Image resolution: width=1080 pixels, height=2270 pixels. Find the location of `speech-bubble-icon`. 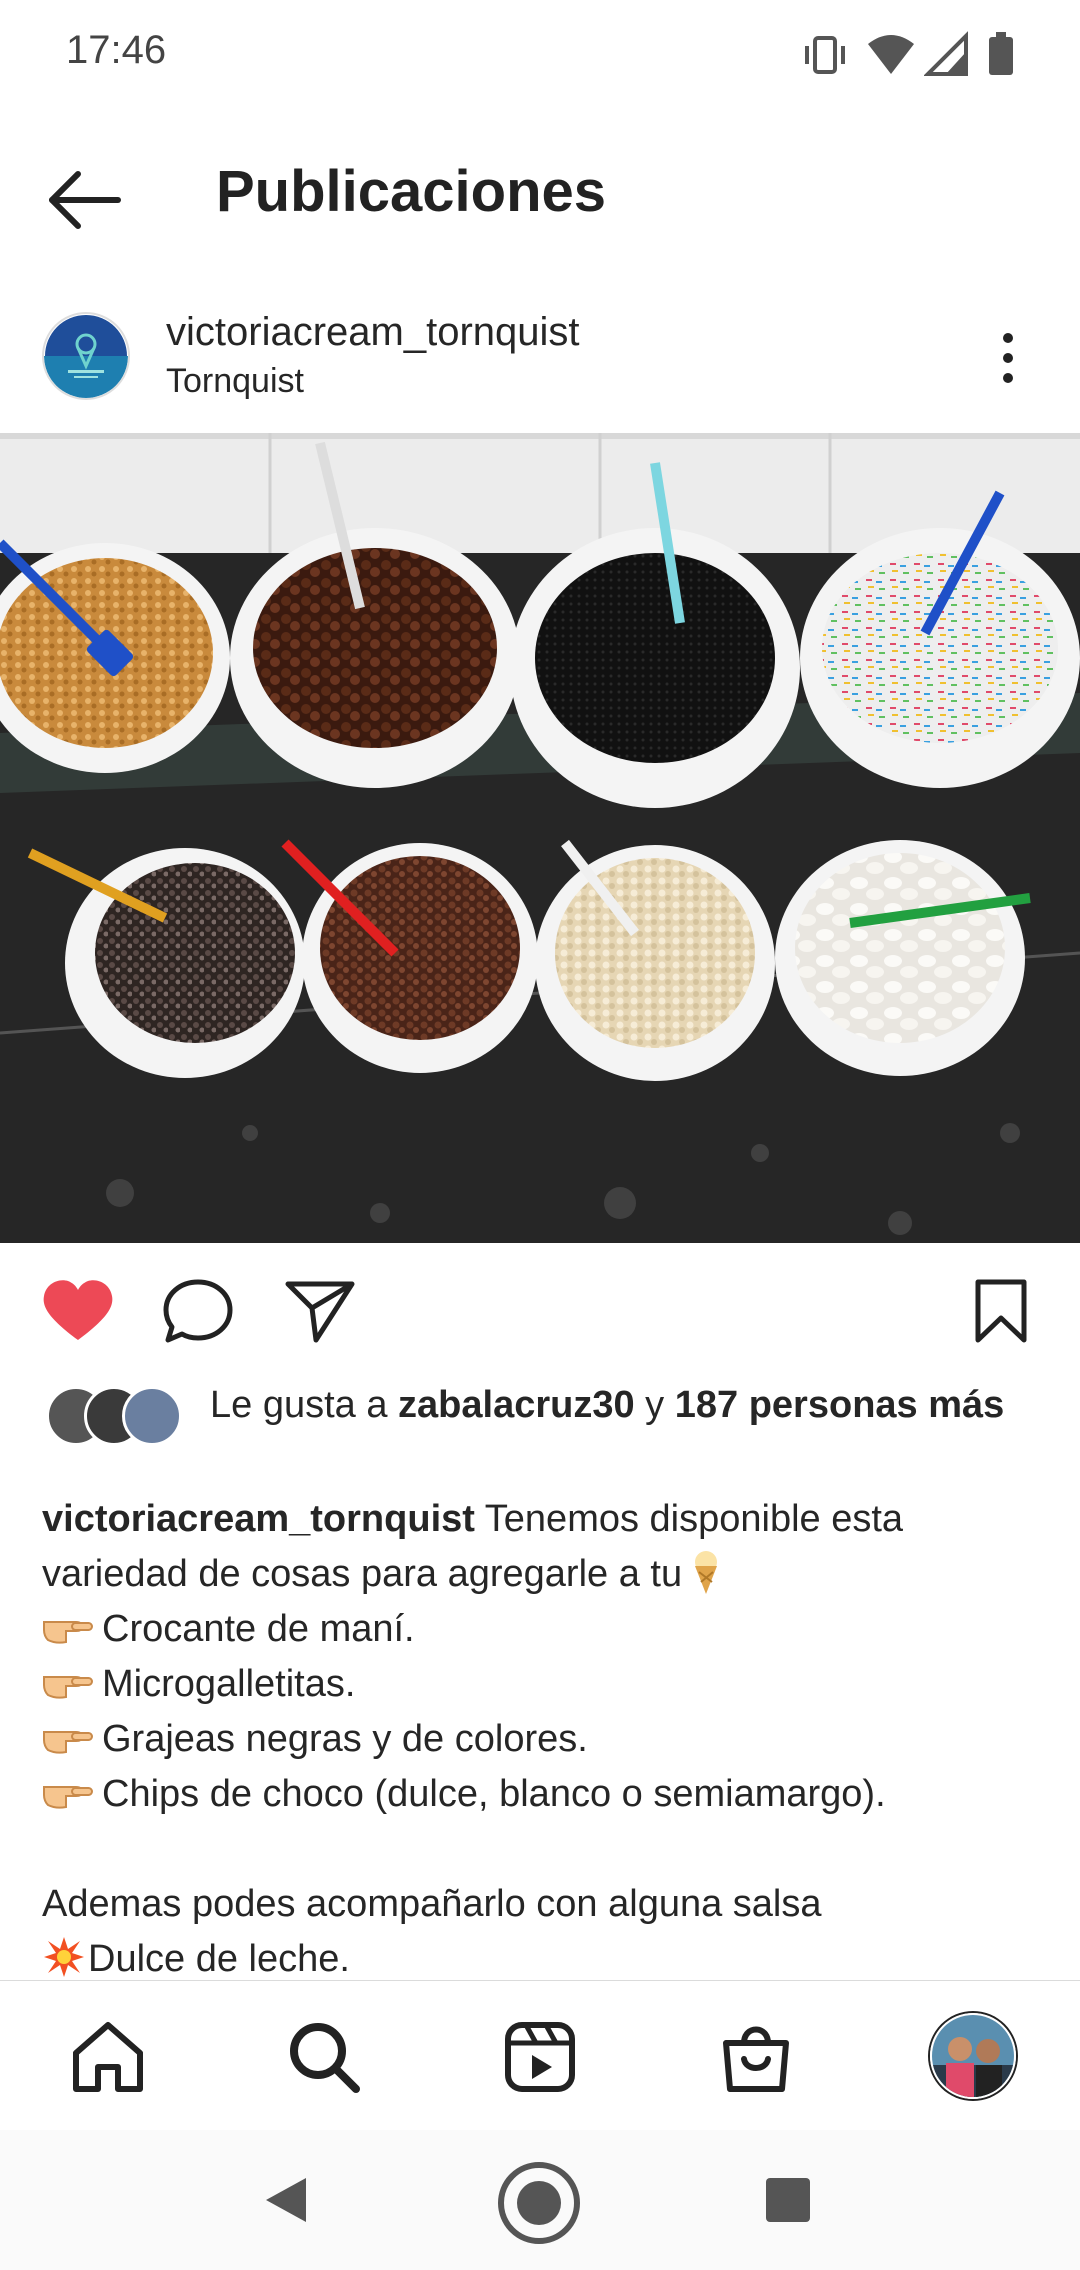

speech-bubble-icon is located at coordinates (198, 1311).